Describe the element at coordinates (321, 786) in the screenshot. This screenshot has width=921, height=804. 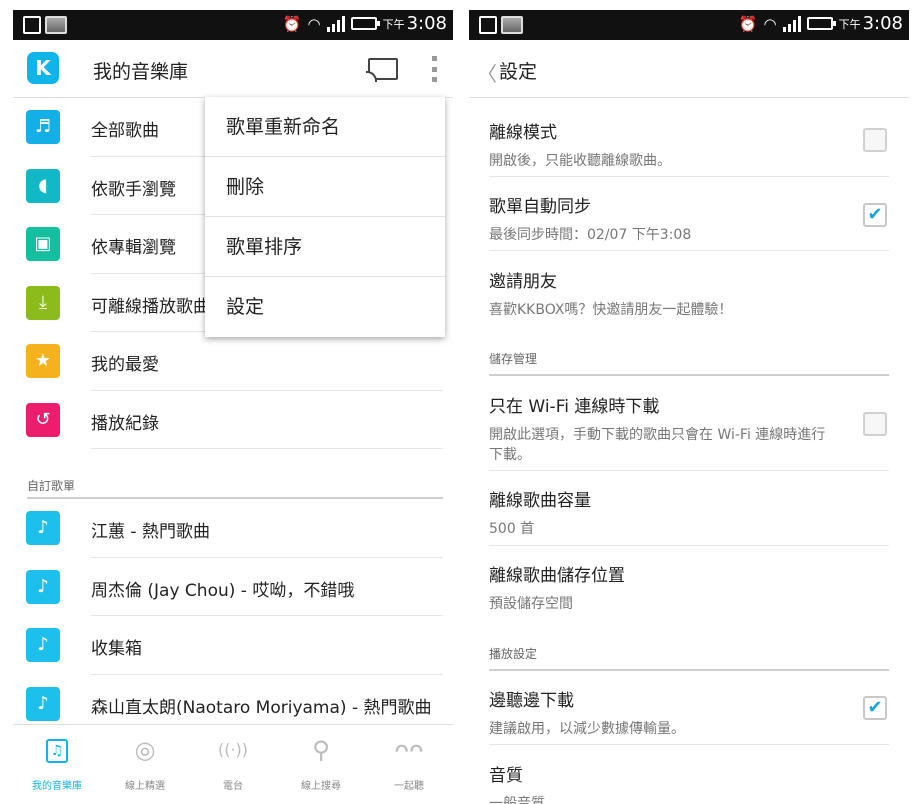
I see `tab-label: 線上搜尋` at that location.